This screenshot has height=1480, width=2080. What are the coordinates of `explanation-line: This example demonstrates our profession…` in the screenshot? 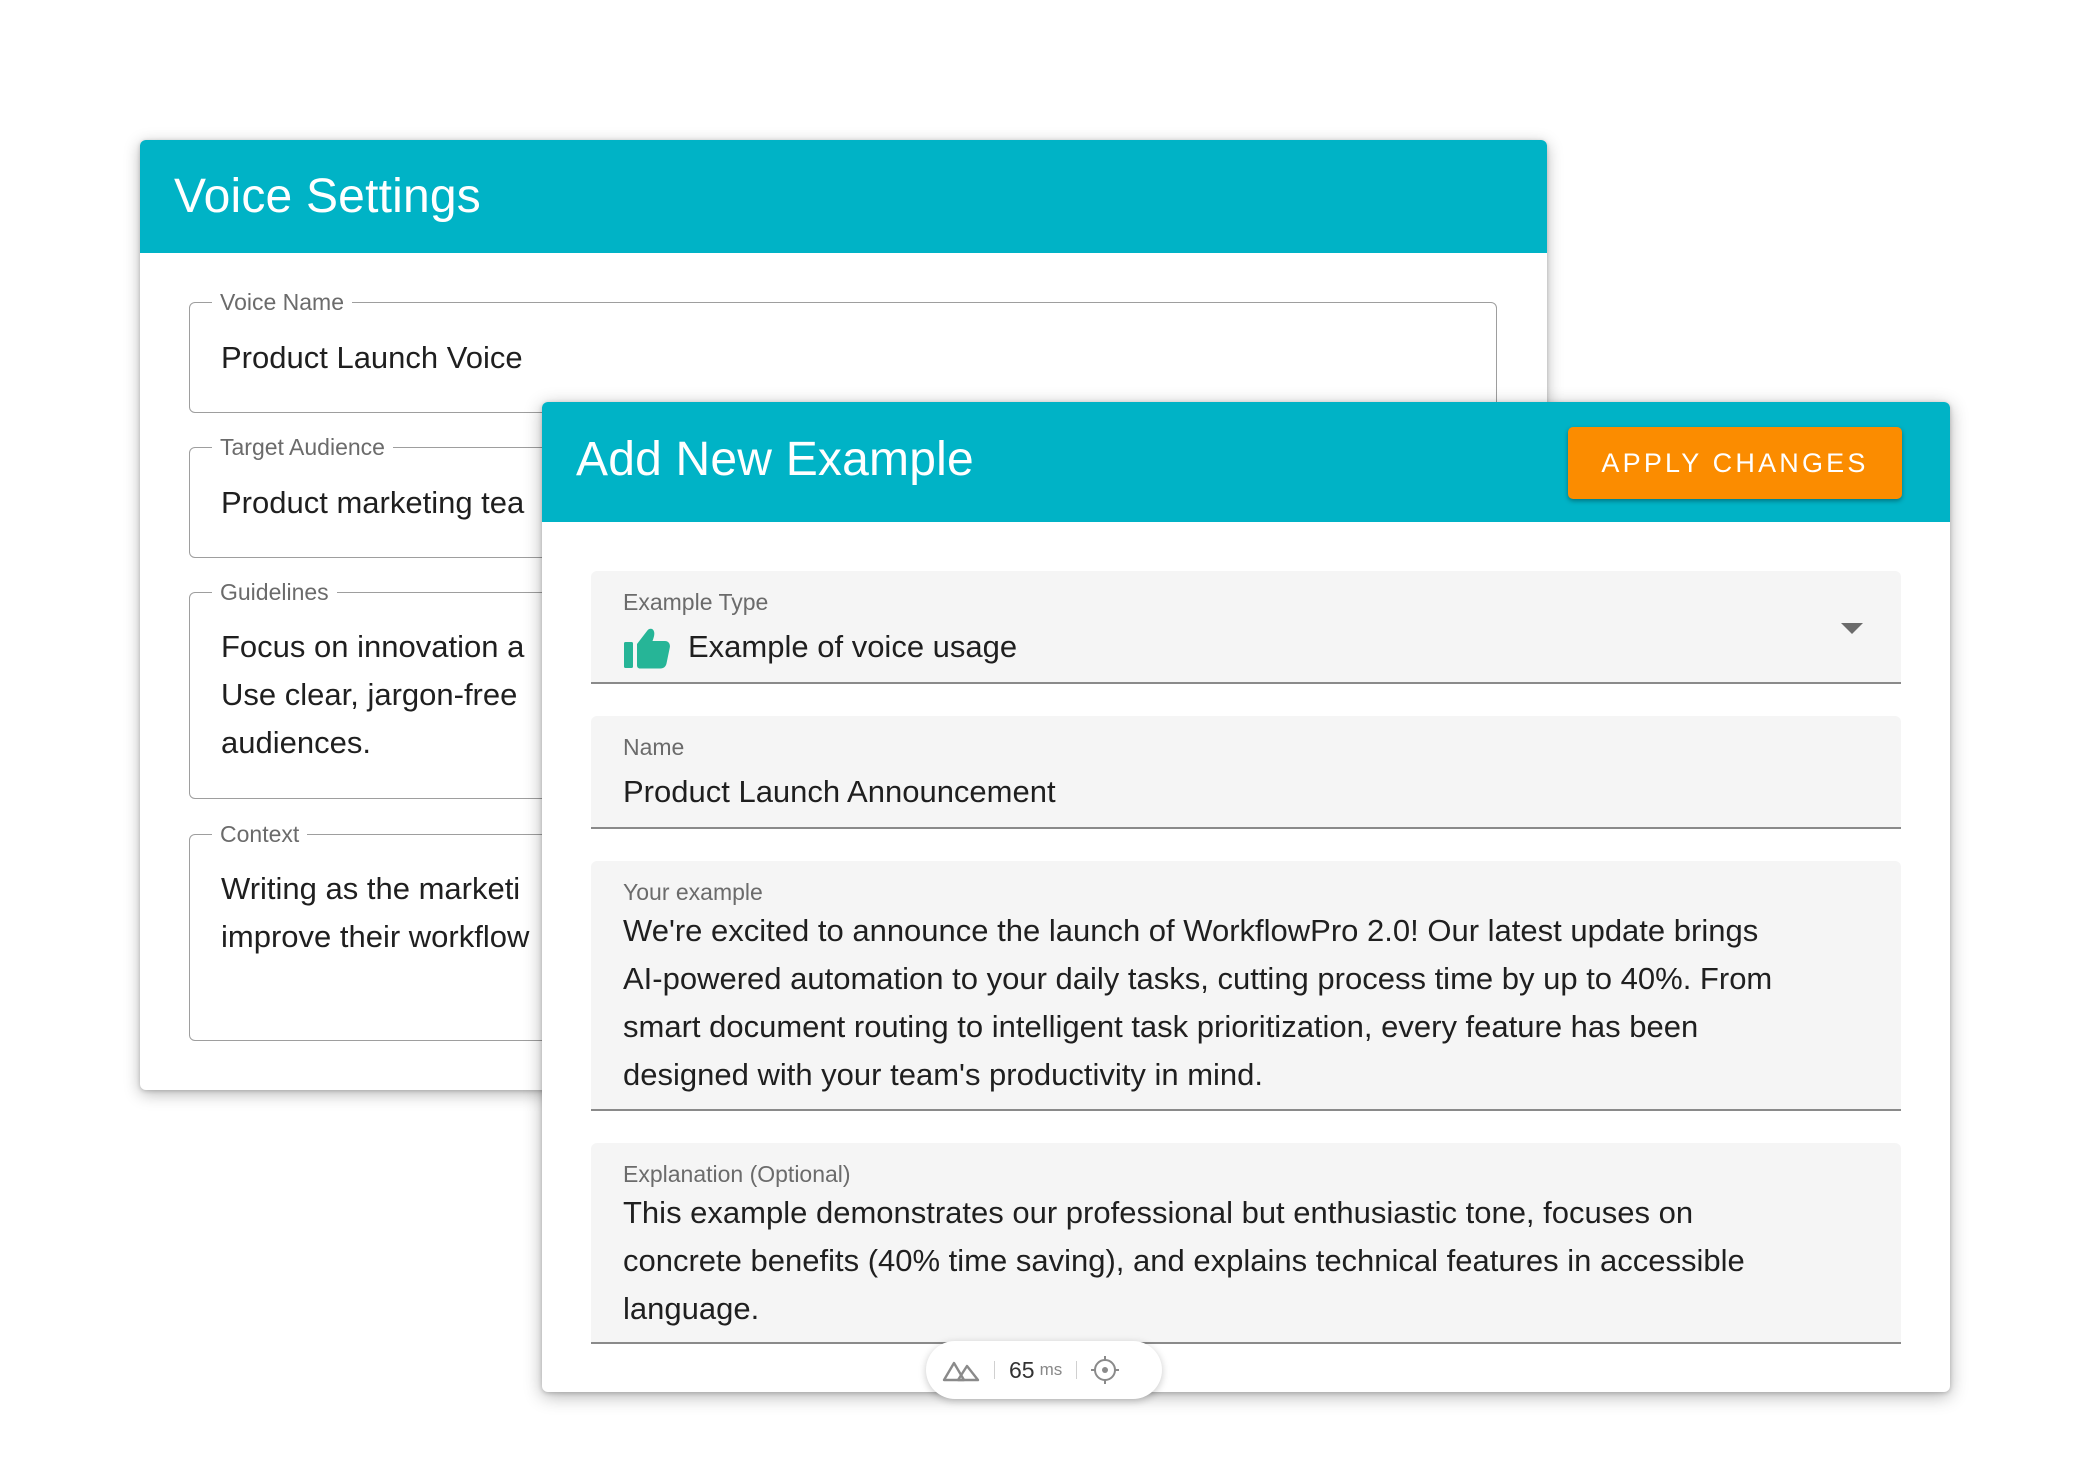 It's located at (1158, 1212).